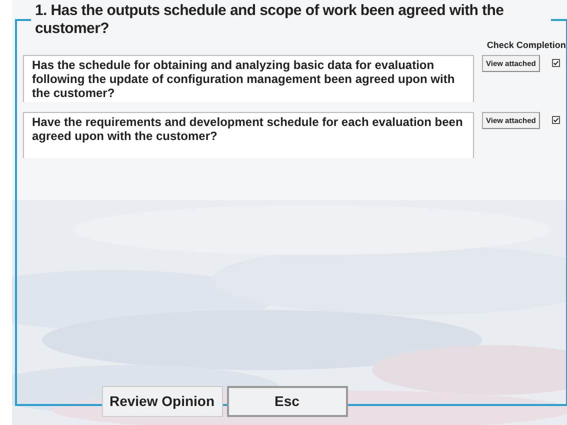  I want to click on dialog-button: Esc, so click(287, 401).